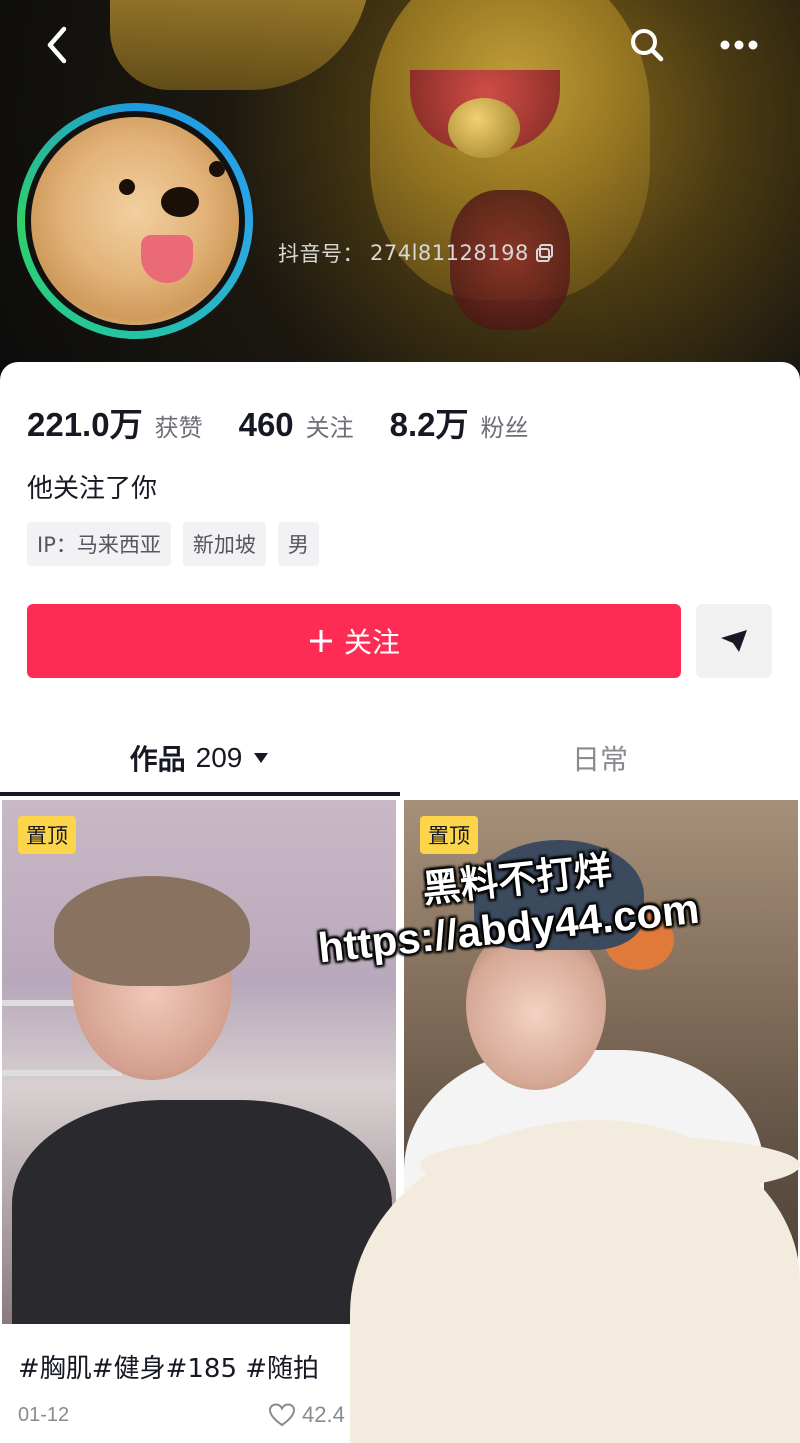  I want to click on video-person-hair, so click(152, 931).